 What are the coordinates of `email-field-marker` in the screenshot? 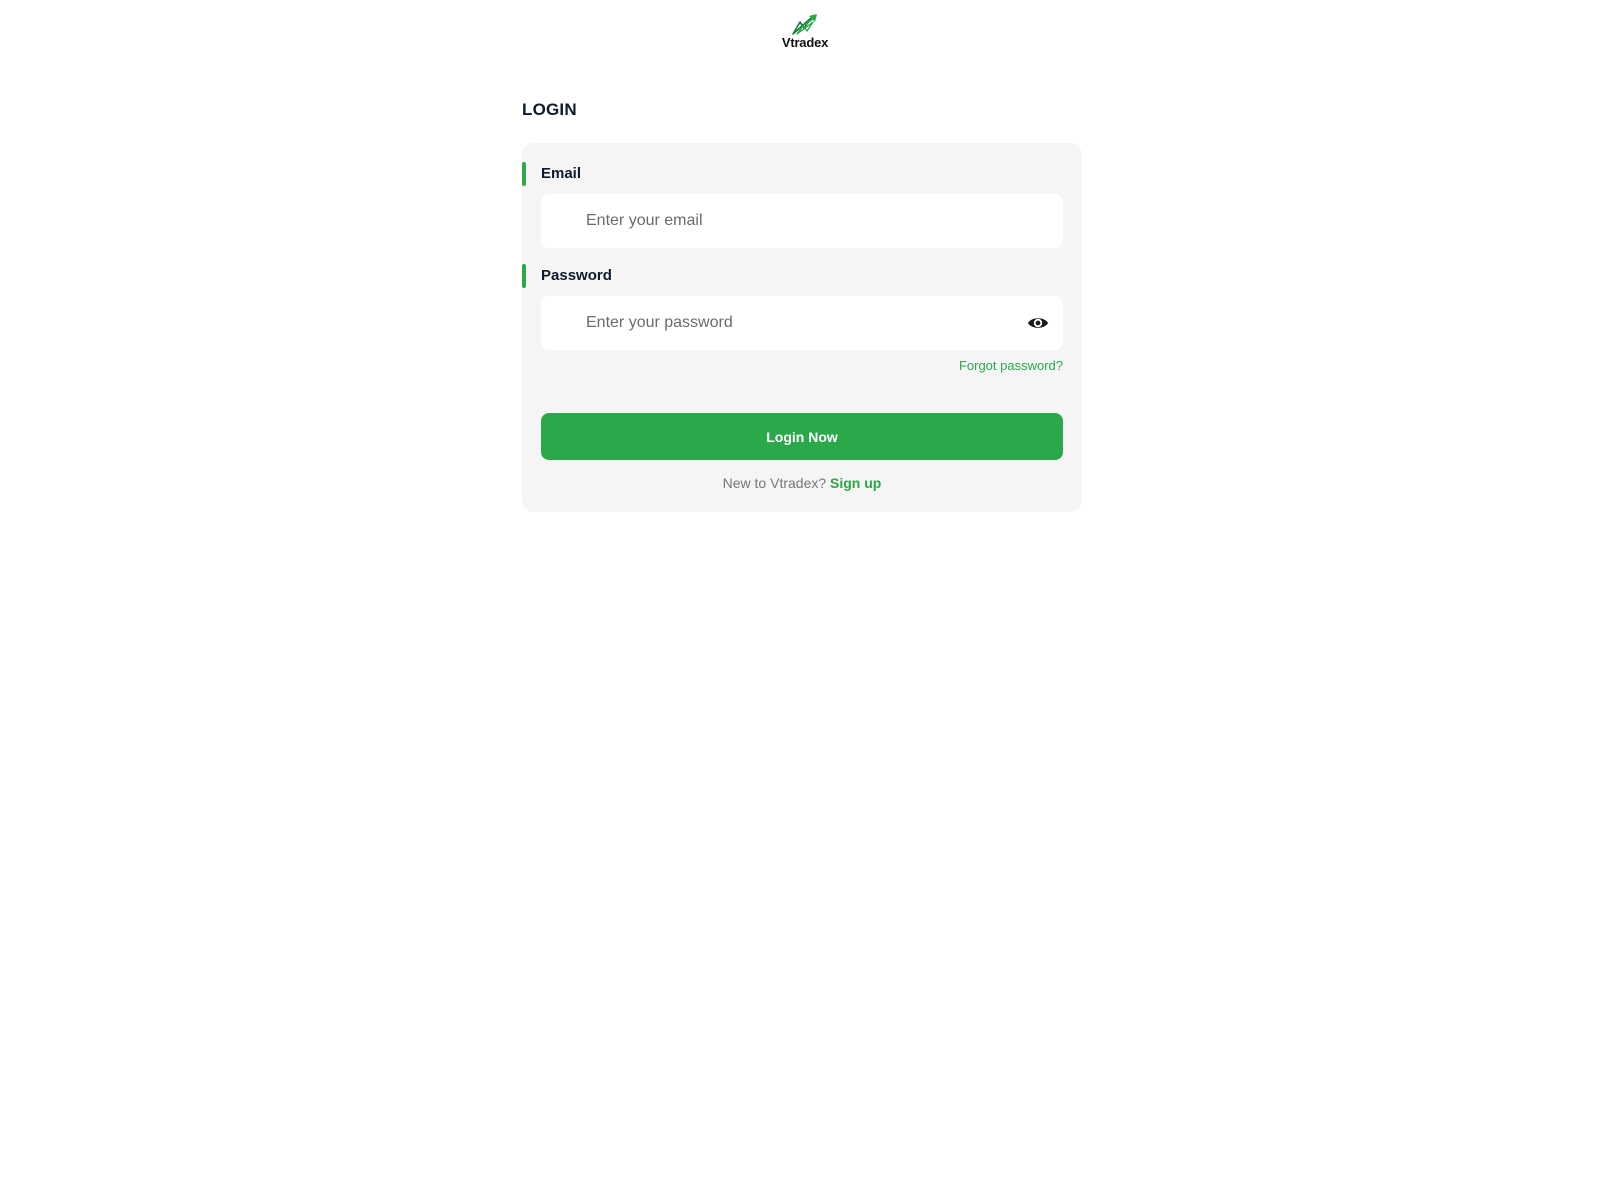 It's located at (524, 174).